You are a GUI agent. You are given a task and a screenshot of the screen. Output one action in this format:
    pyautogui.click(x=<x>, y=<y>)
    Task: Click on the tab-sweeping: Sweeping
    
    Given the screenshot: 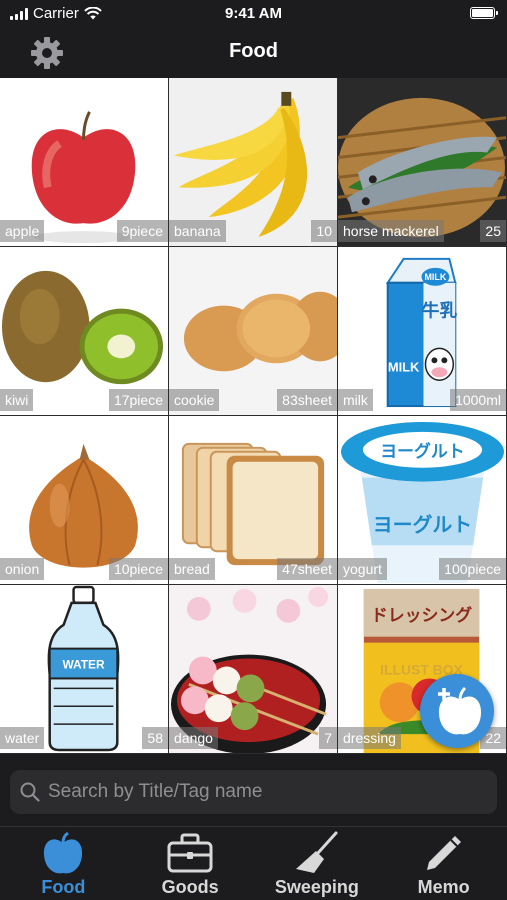 What is the action you would take?
    pyautogui.click(x=317, y=863)
    